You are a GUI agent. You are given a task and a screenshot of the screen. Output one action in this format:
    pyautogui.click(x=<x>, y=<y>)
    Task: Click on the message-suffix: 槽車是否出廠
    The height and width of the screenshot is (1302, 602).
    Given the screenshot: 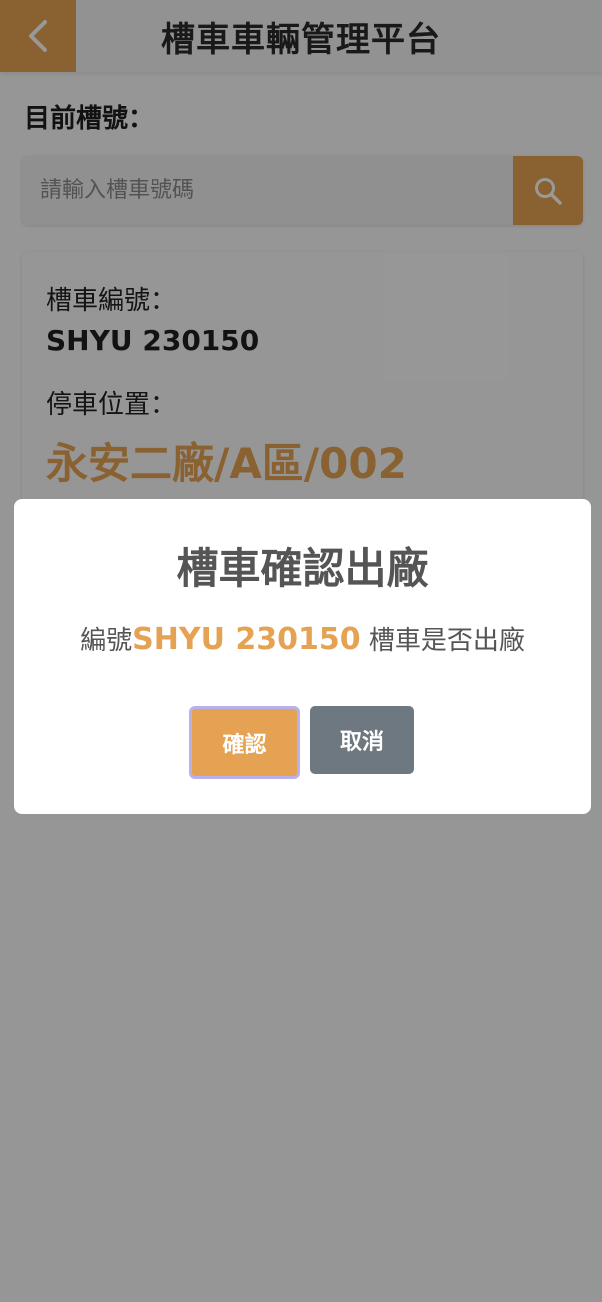 What is the action you would take?
    pyautogui.click(x=442, y=641)
    